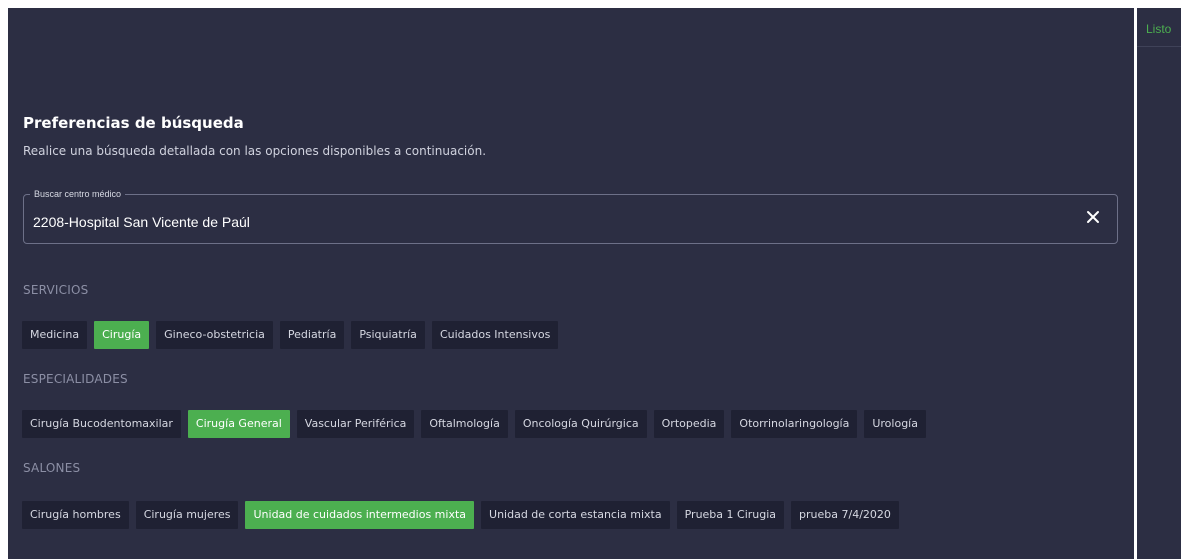  I want to click on clear-search-button, so click(1093, 217).